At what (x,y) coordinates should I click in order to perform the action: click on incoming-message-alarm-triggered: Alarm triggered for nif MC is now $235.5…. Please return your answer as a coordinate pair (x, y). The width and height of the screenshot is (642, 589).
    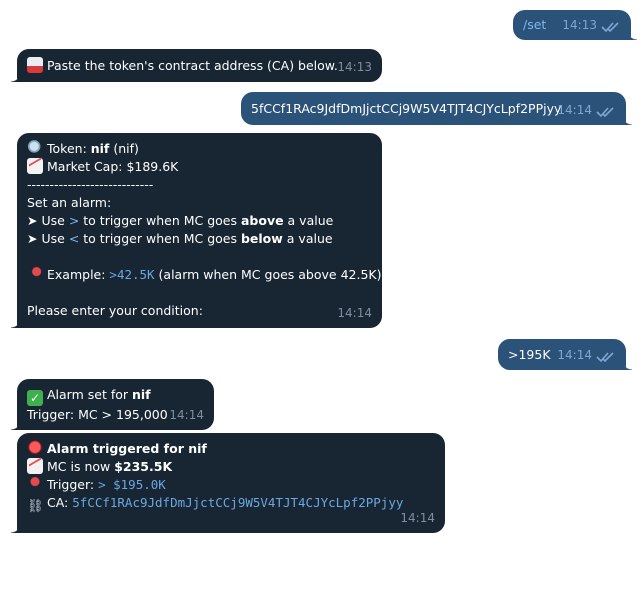
    Looking at the image, I should click on (228, 483).